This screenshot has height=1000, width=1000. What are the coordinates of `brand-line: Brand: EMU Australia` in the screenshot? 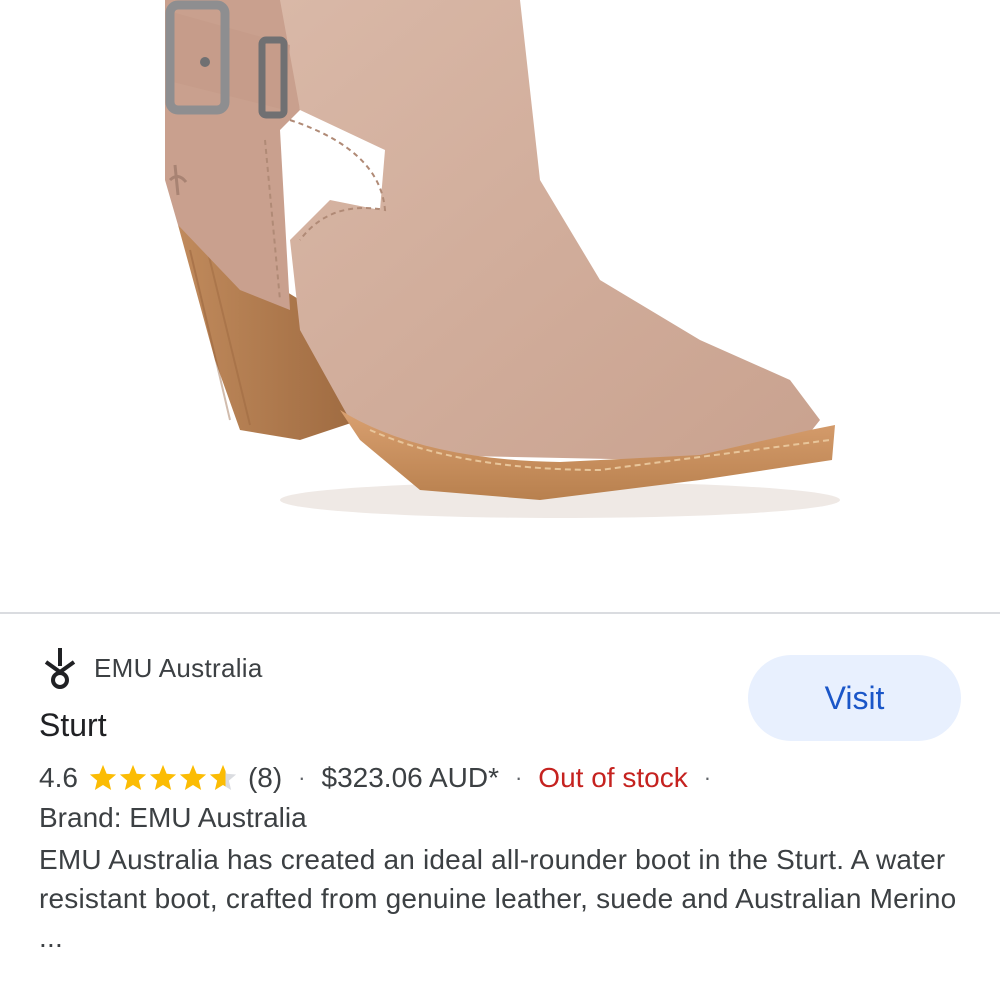 It's located at (173, 817).